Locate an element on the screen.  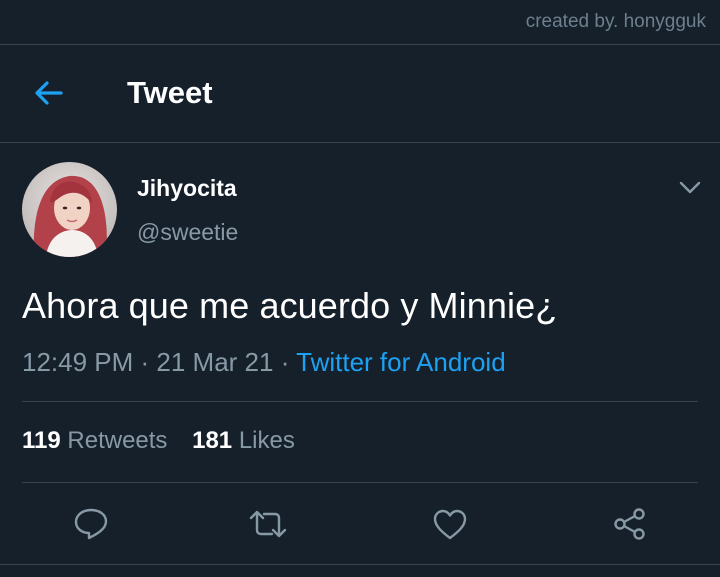
reply-button is located at coordinates (91, 524).